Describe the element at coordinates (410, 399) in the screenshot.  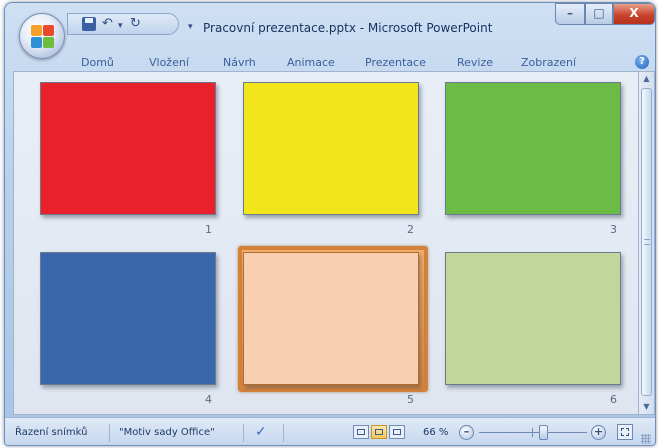
I see `slide-number-5: 5` at that location.